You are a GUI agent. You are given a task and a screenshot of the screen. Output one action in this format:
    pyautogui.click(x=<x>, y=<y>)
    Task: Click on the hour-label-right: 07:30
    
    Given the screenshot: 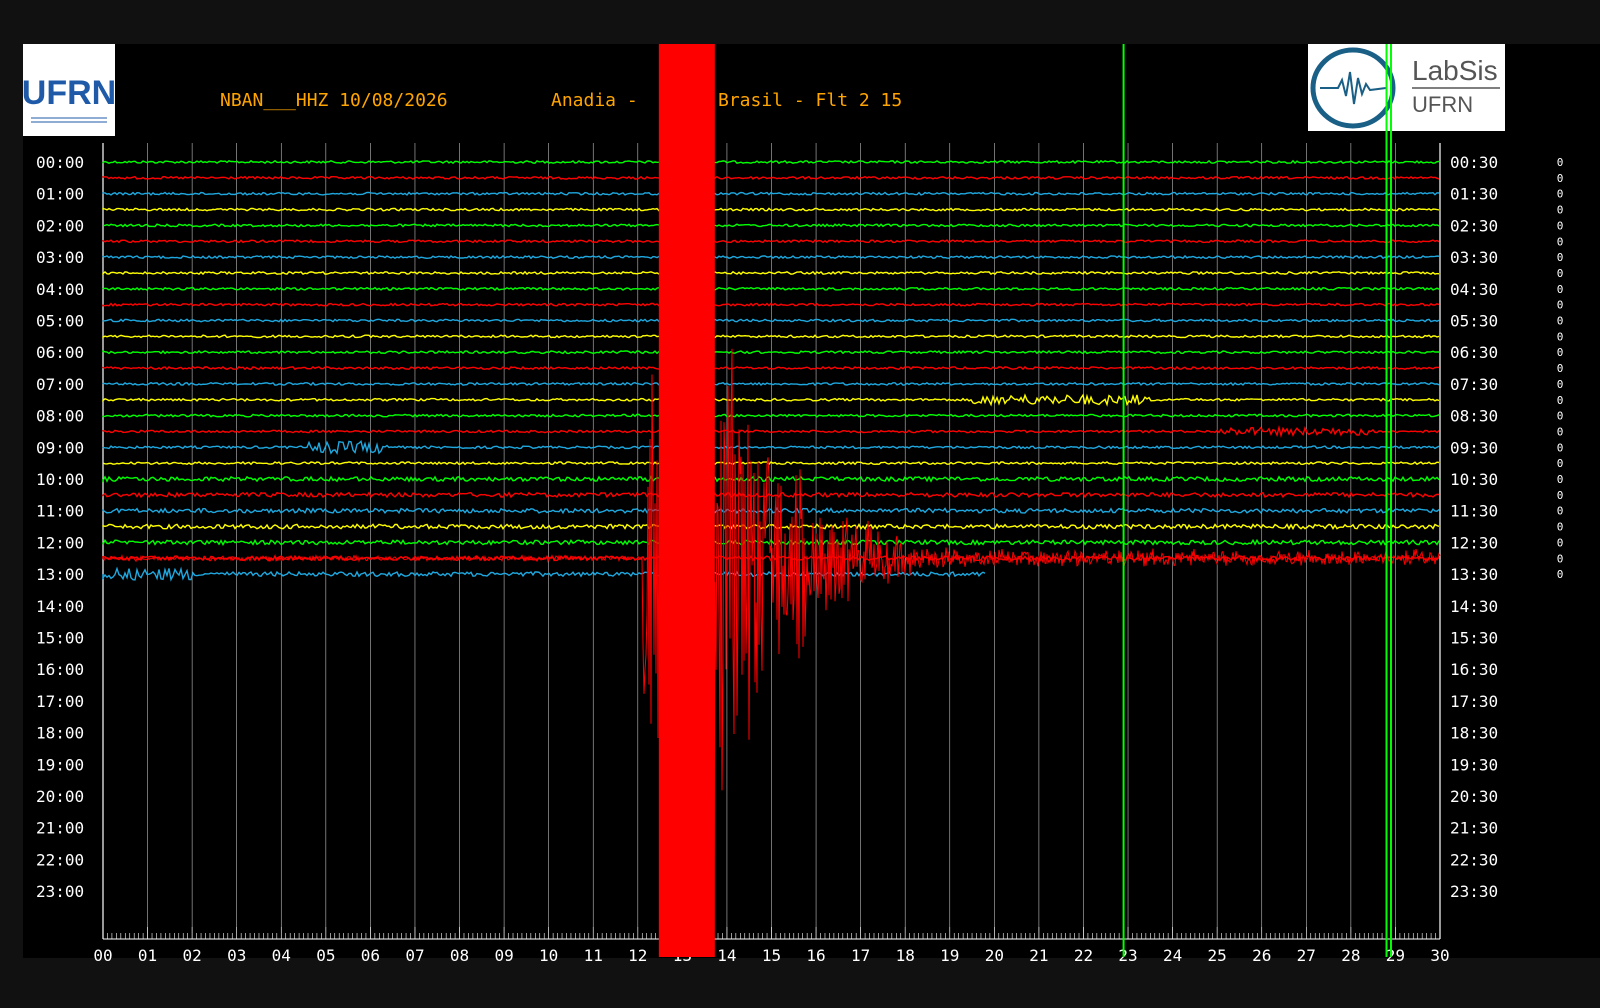 What is the action you would take?
    pyautogui.click(x=1474, y=384)
    